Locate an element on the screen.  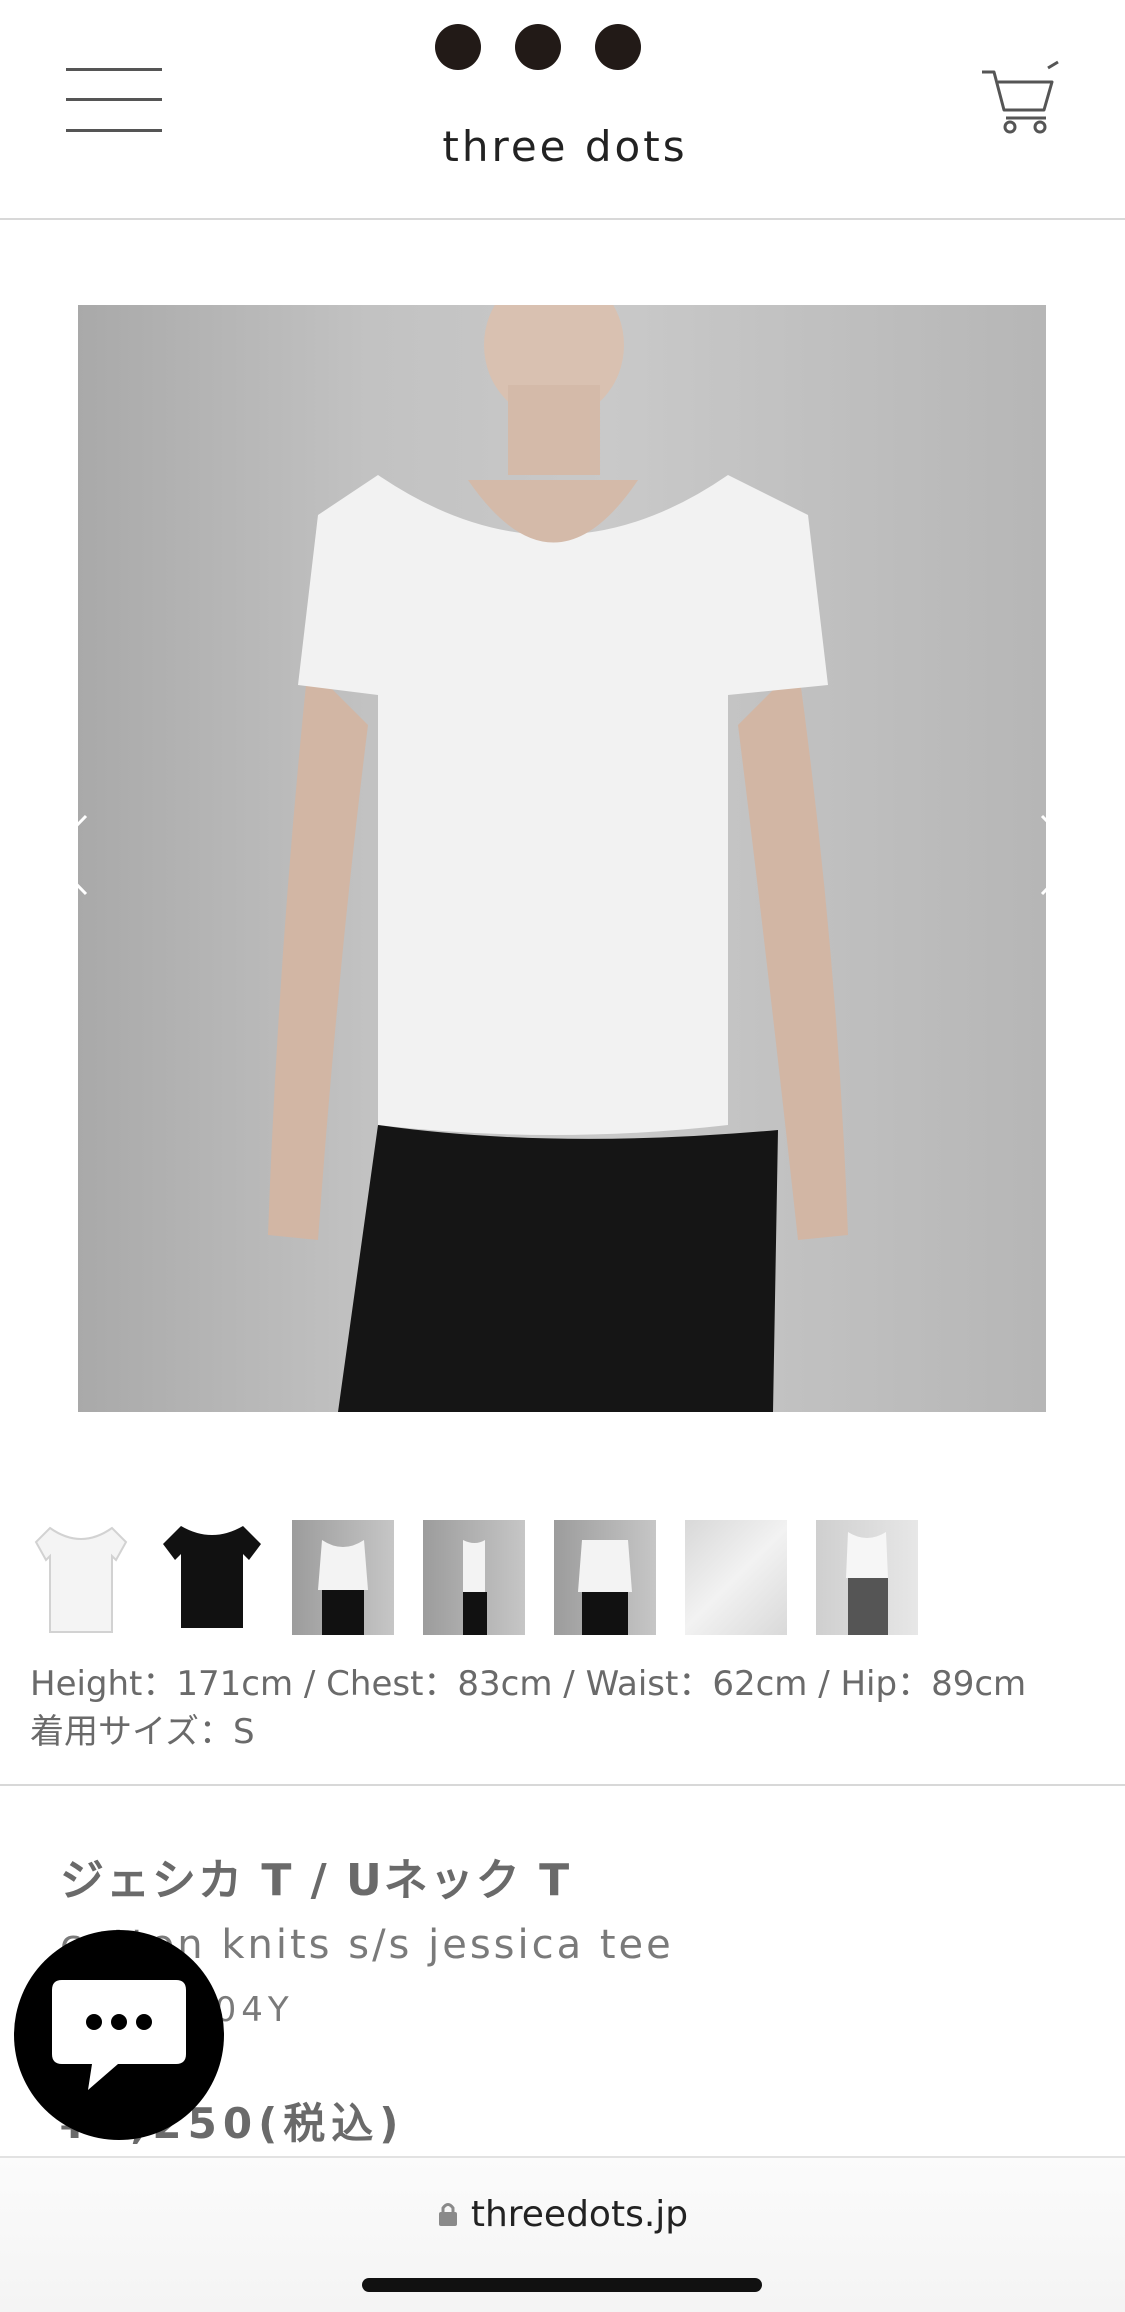
product-name-ja: ジェシカ T / Uネック T is located at coordinates (316, 1880).